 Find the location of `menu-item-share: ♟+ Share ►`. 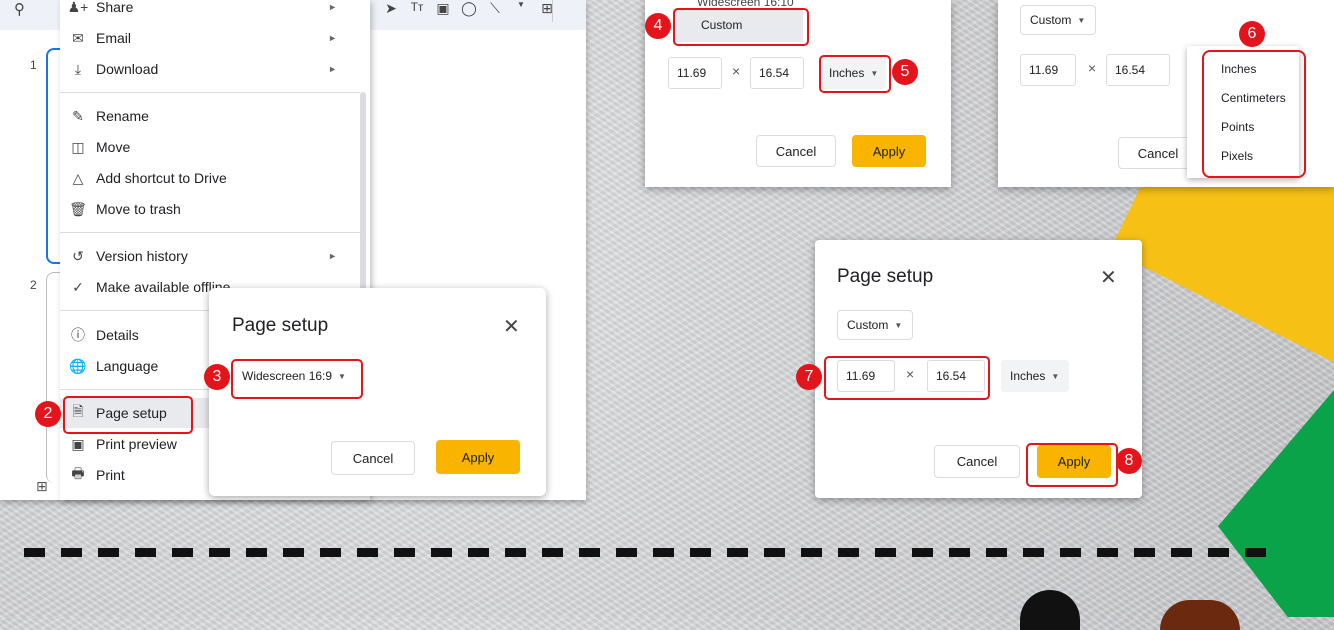

menu-item-share: ♟+ Share ► is located at coordinates (212, 11).